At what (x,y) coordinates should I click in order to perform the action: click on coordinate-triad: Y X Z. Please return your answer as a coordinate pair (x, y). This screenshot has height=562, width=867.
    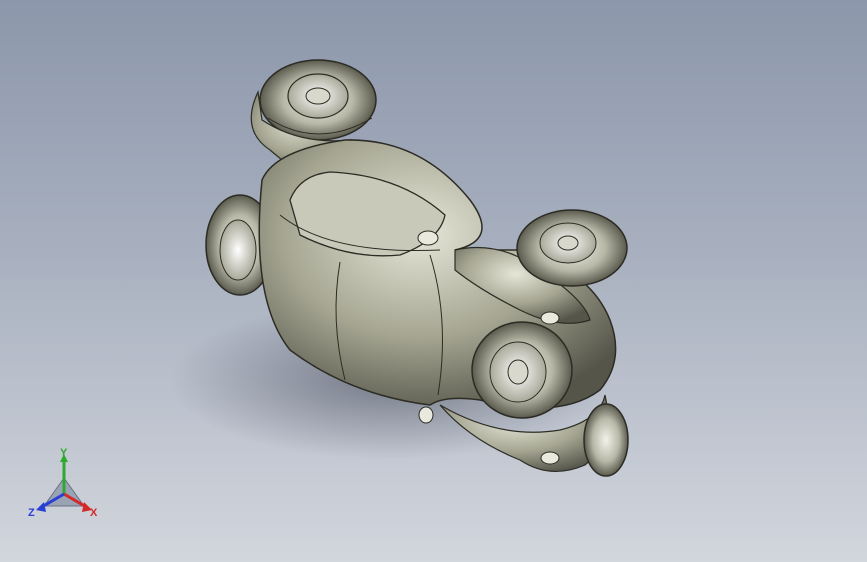
    Looking at the image, I should click on (63, 483).